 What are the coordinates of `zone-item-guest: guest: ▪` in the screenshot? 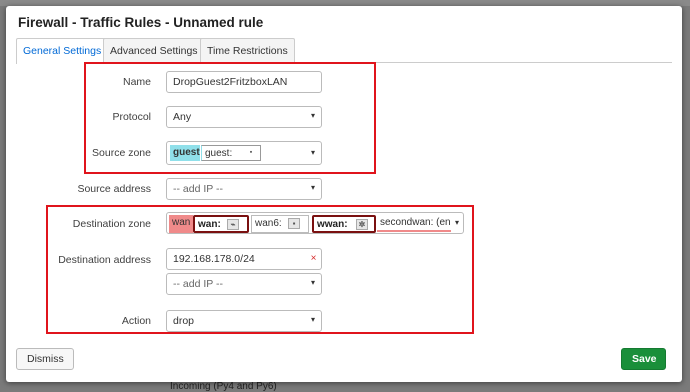 It's located at (231, 153).